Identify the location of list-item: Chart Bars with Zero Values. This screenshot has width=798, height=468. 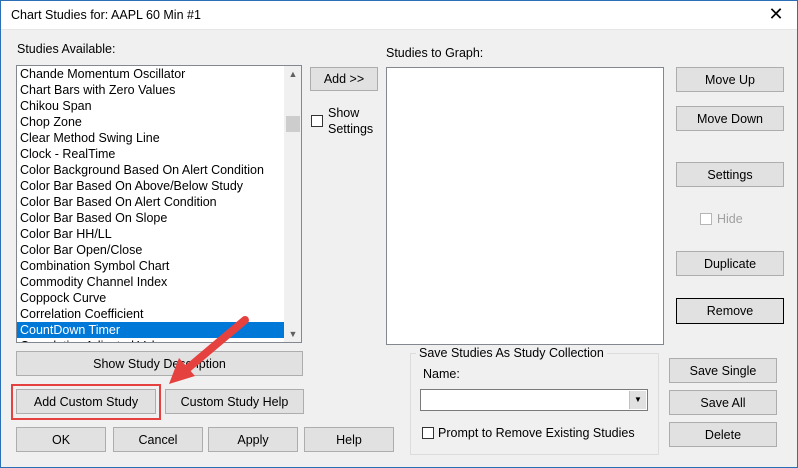
(159, 90).